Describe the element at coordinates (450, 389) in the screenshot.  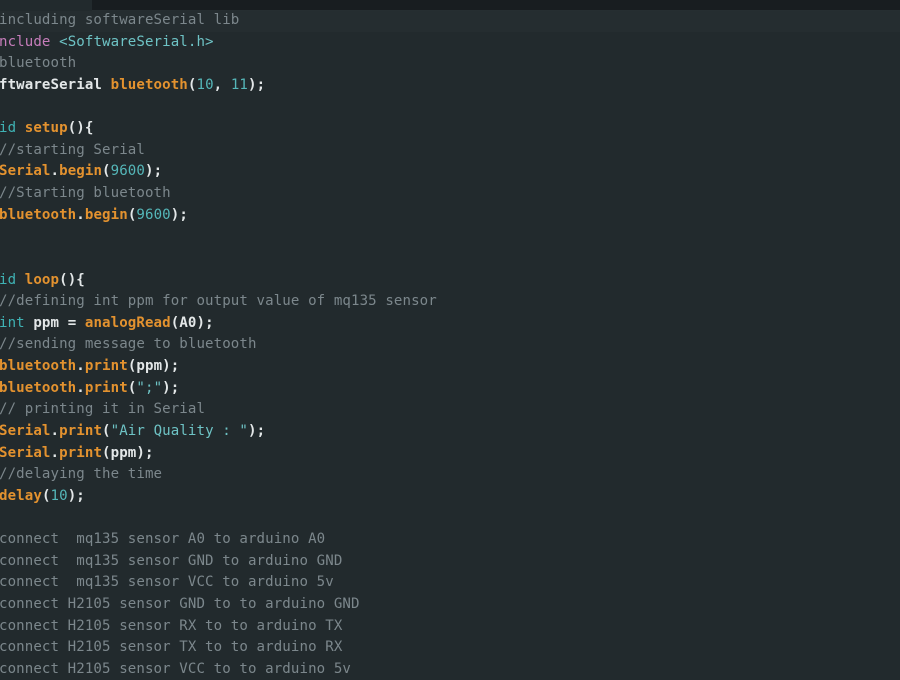
I see `code-line: bluetooth.print(";");` at that location.